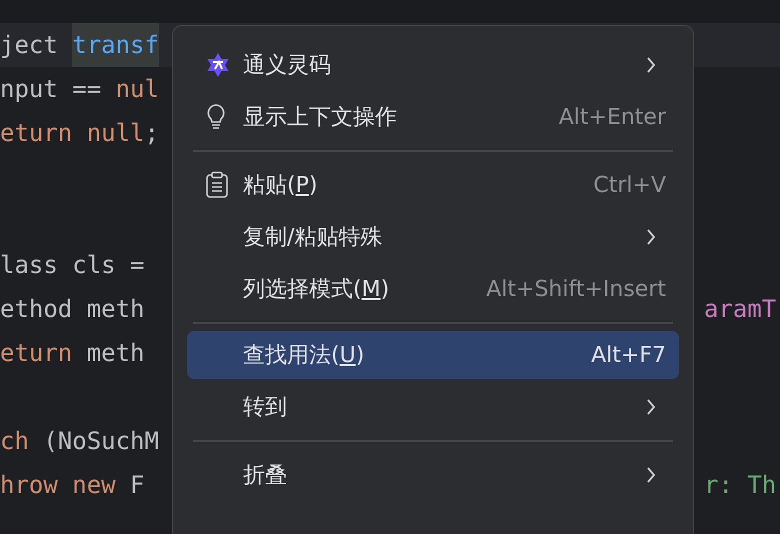 This screenshot has height=534, width=780. Describe the element at coordinates (287, 66) in the screenshot. I see `menu-item-label: 通义灵码` at that location.